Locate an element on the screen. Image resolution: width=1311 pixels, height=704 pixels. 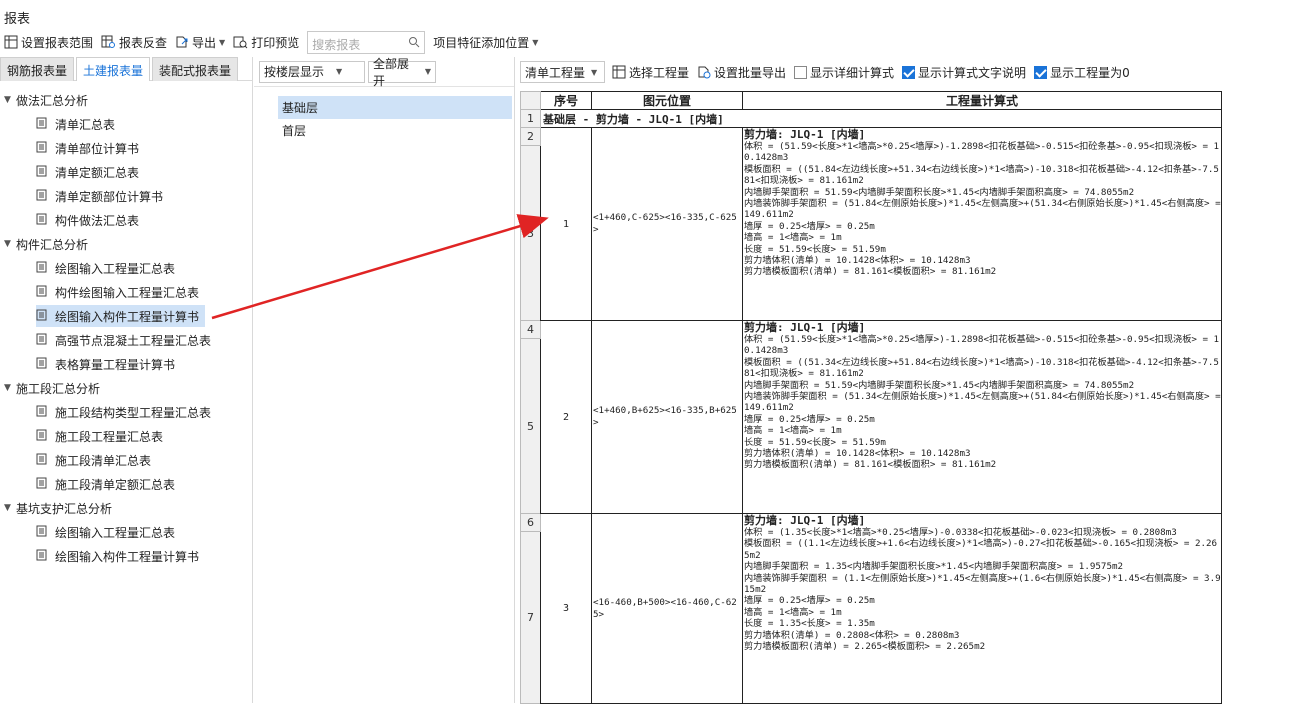
position-cell: <1+460,B+625><16-335,B+625> is located at coordinates (667, 417).